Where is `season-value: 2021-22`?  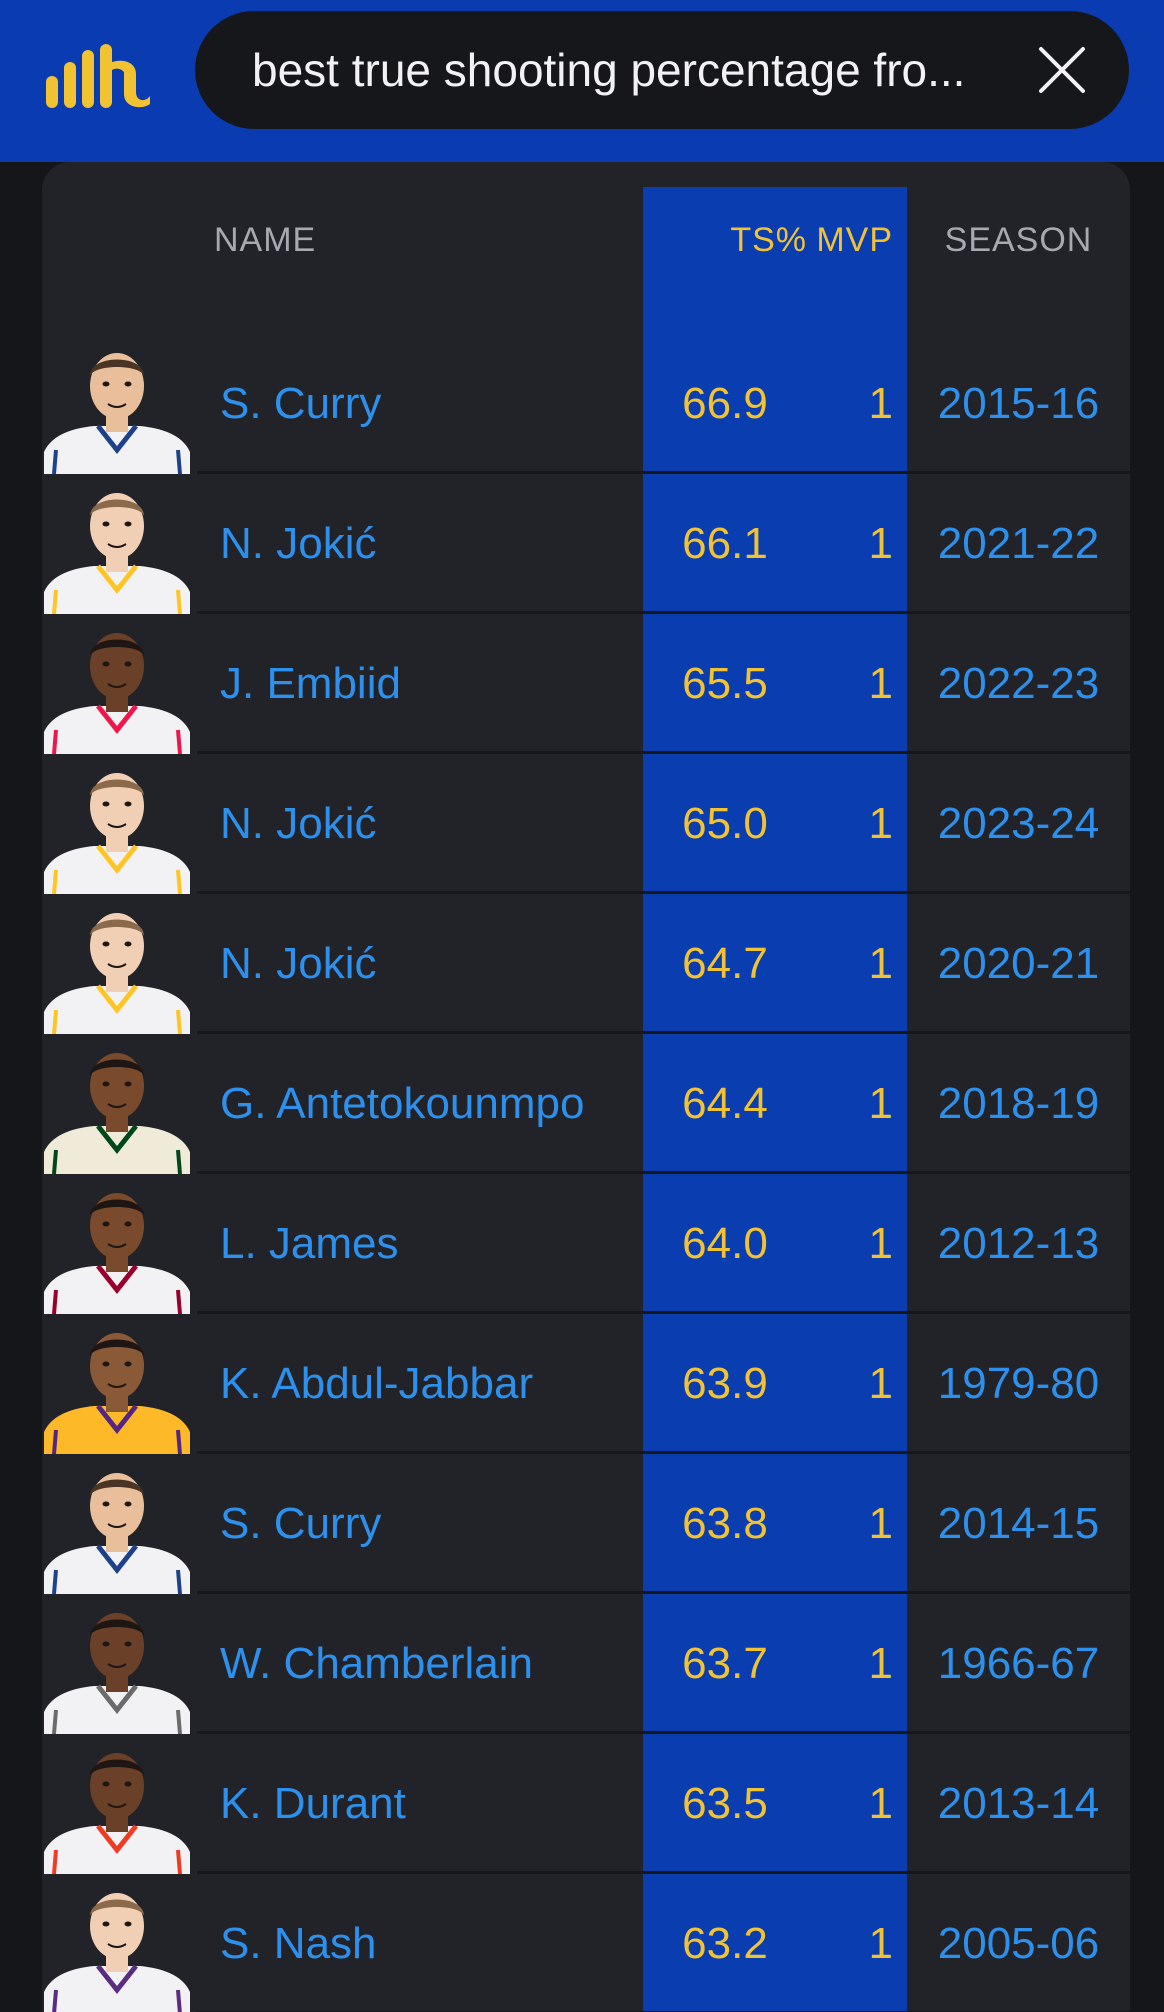
season-value: 2021-22 is located at coordinates (1018, 544).